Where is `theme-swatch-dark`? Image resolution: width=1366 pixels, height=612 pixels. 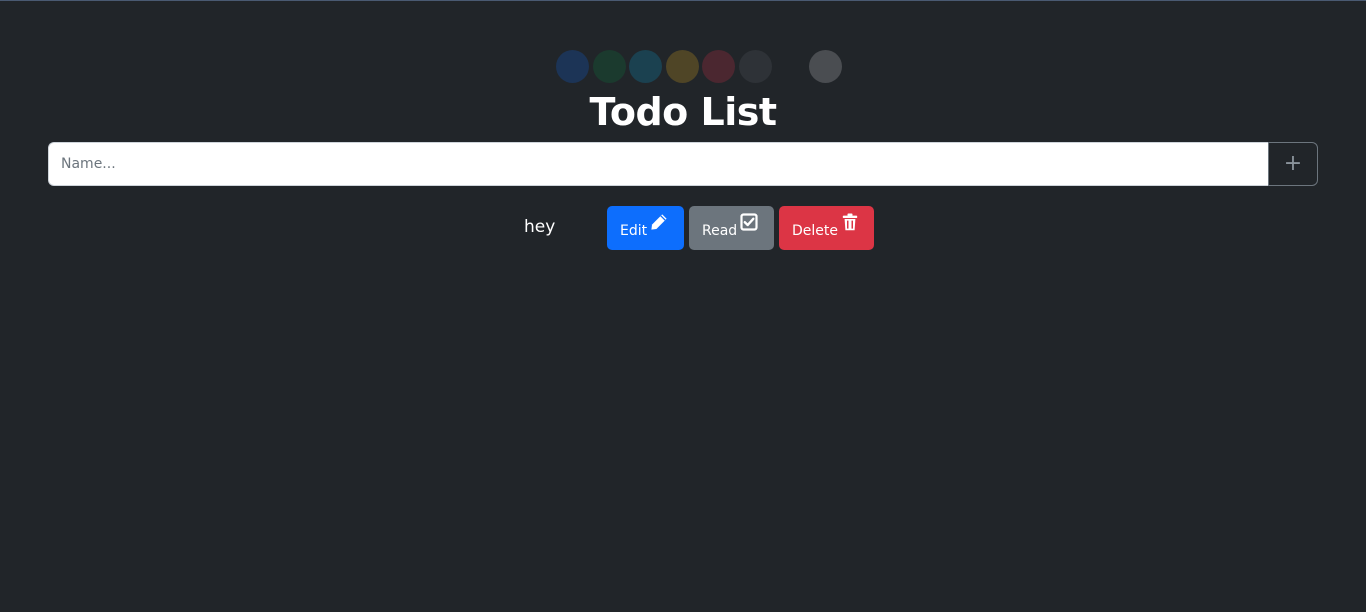
theme-swatch-dark is located at coordinates (755, 66).